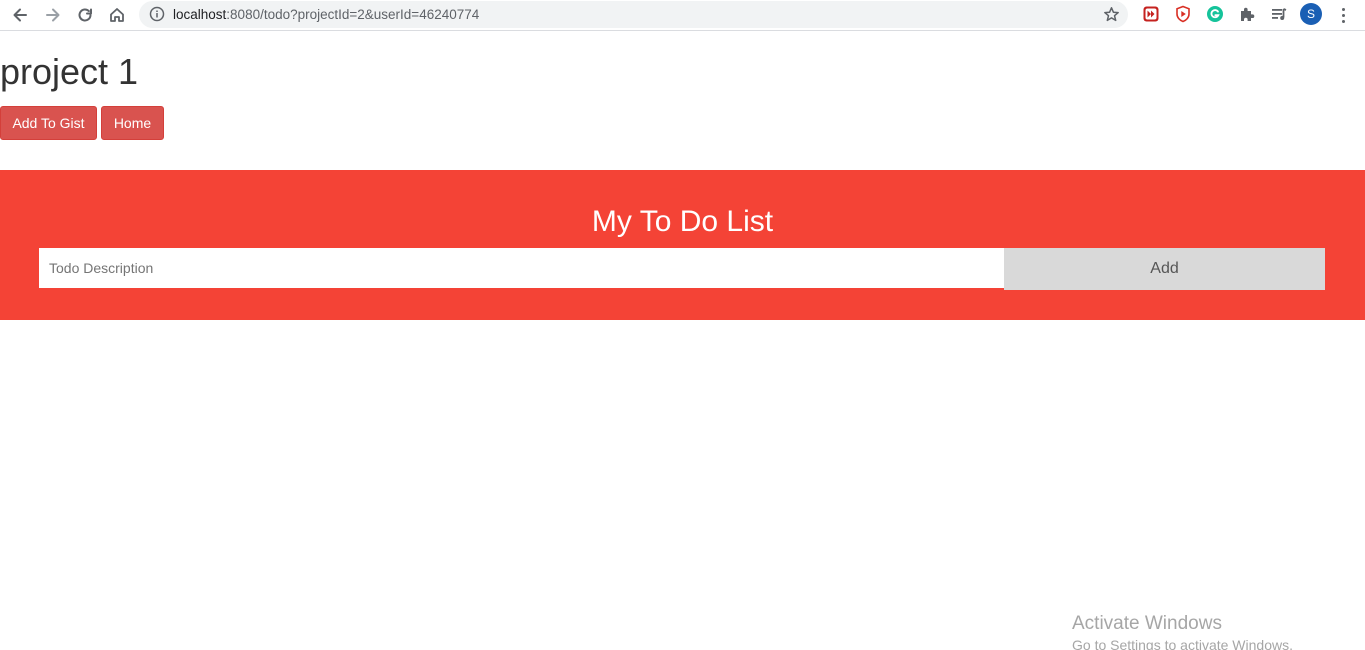  Describe the element at coordinates (682, 221) in the screenshot. I see `todo-heading: My To Do List` at that location.